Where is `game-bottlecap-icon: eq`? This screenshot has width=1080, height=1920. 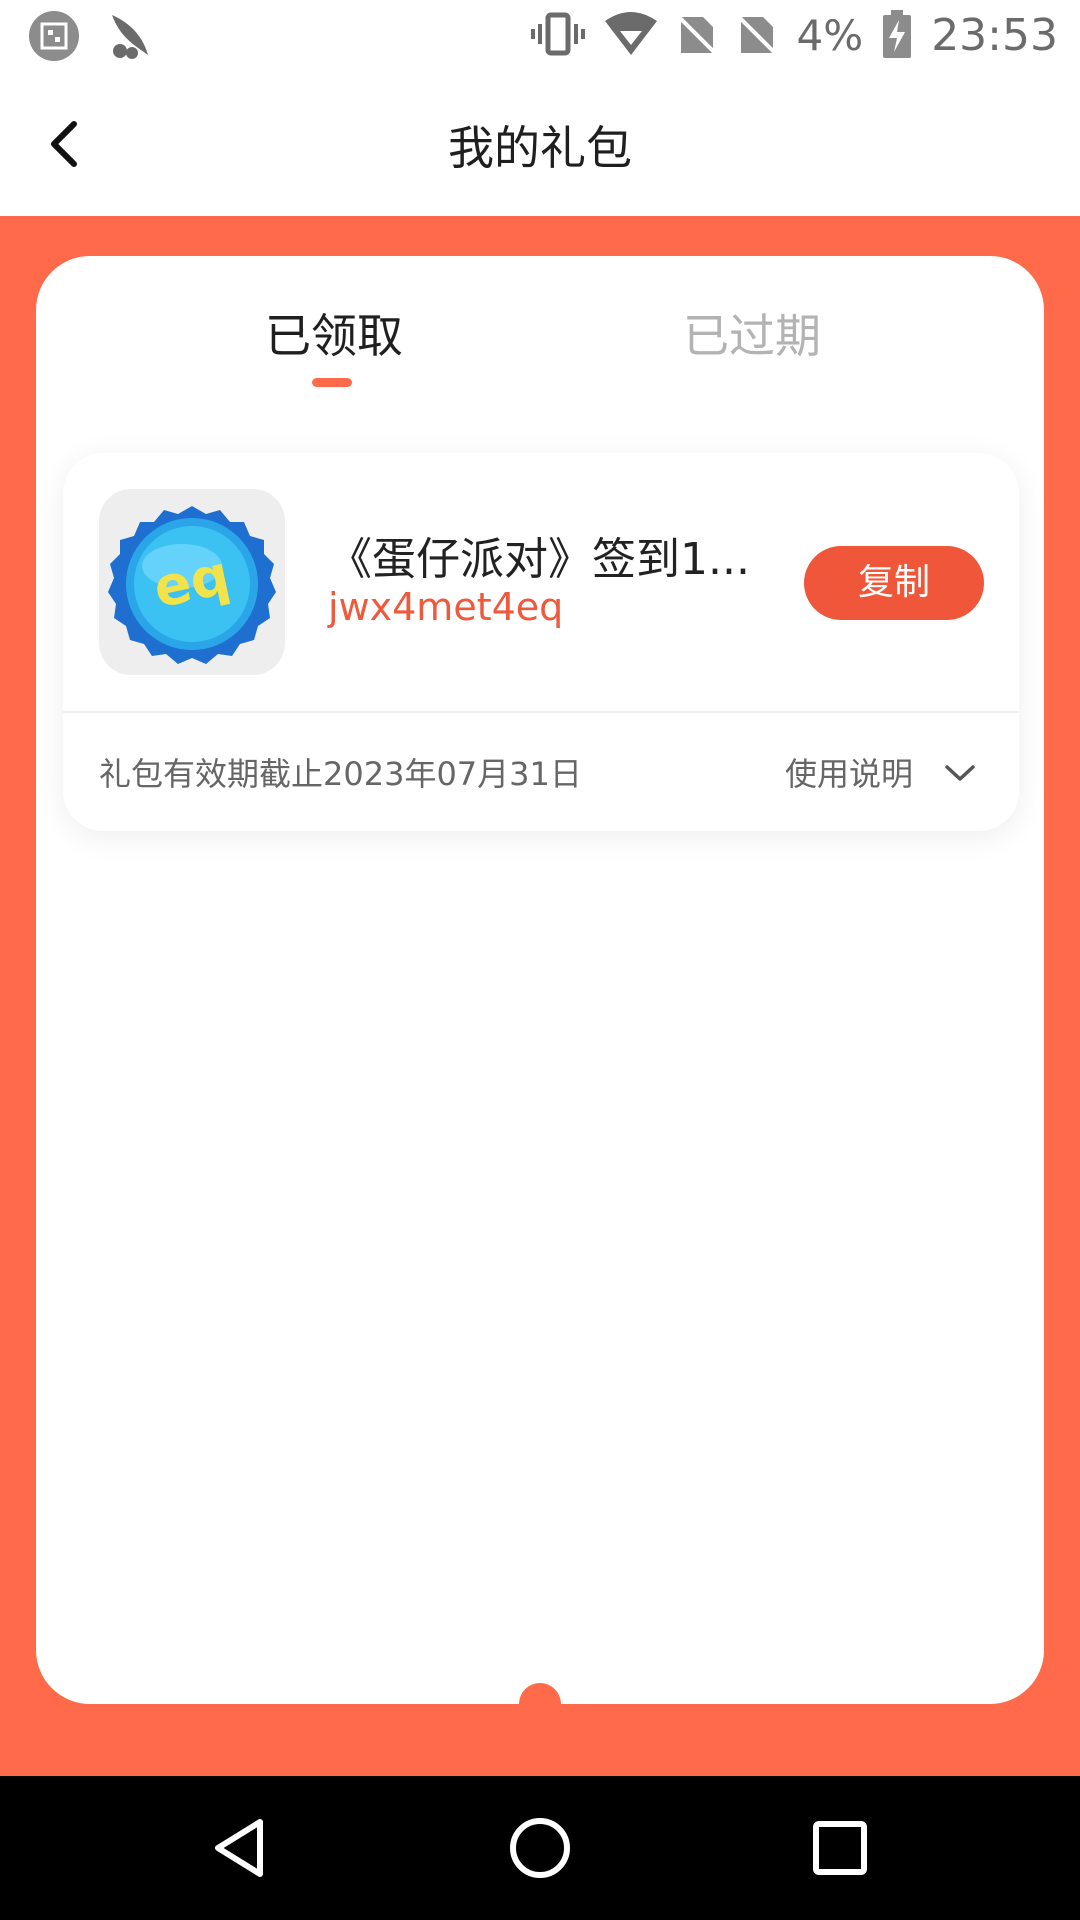
game-bottlecap-icon: eq is located at coordinates (192, 582).